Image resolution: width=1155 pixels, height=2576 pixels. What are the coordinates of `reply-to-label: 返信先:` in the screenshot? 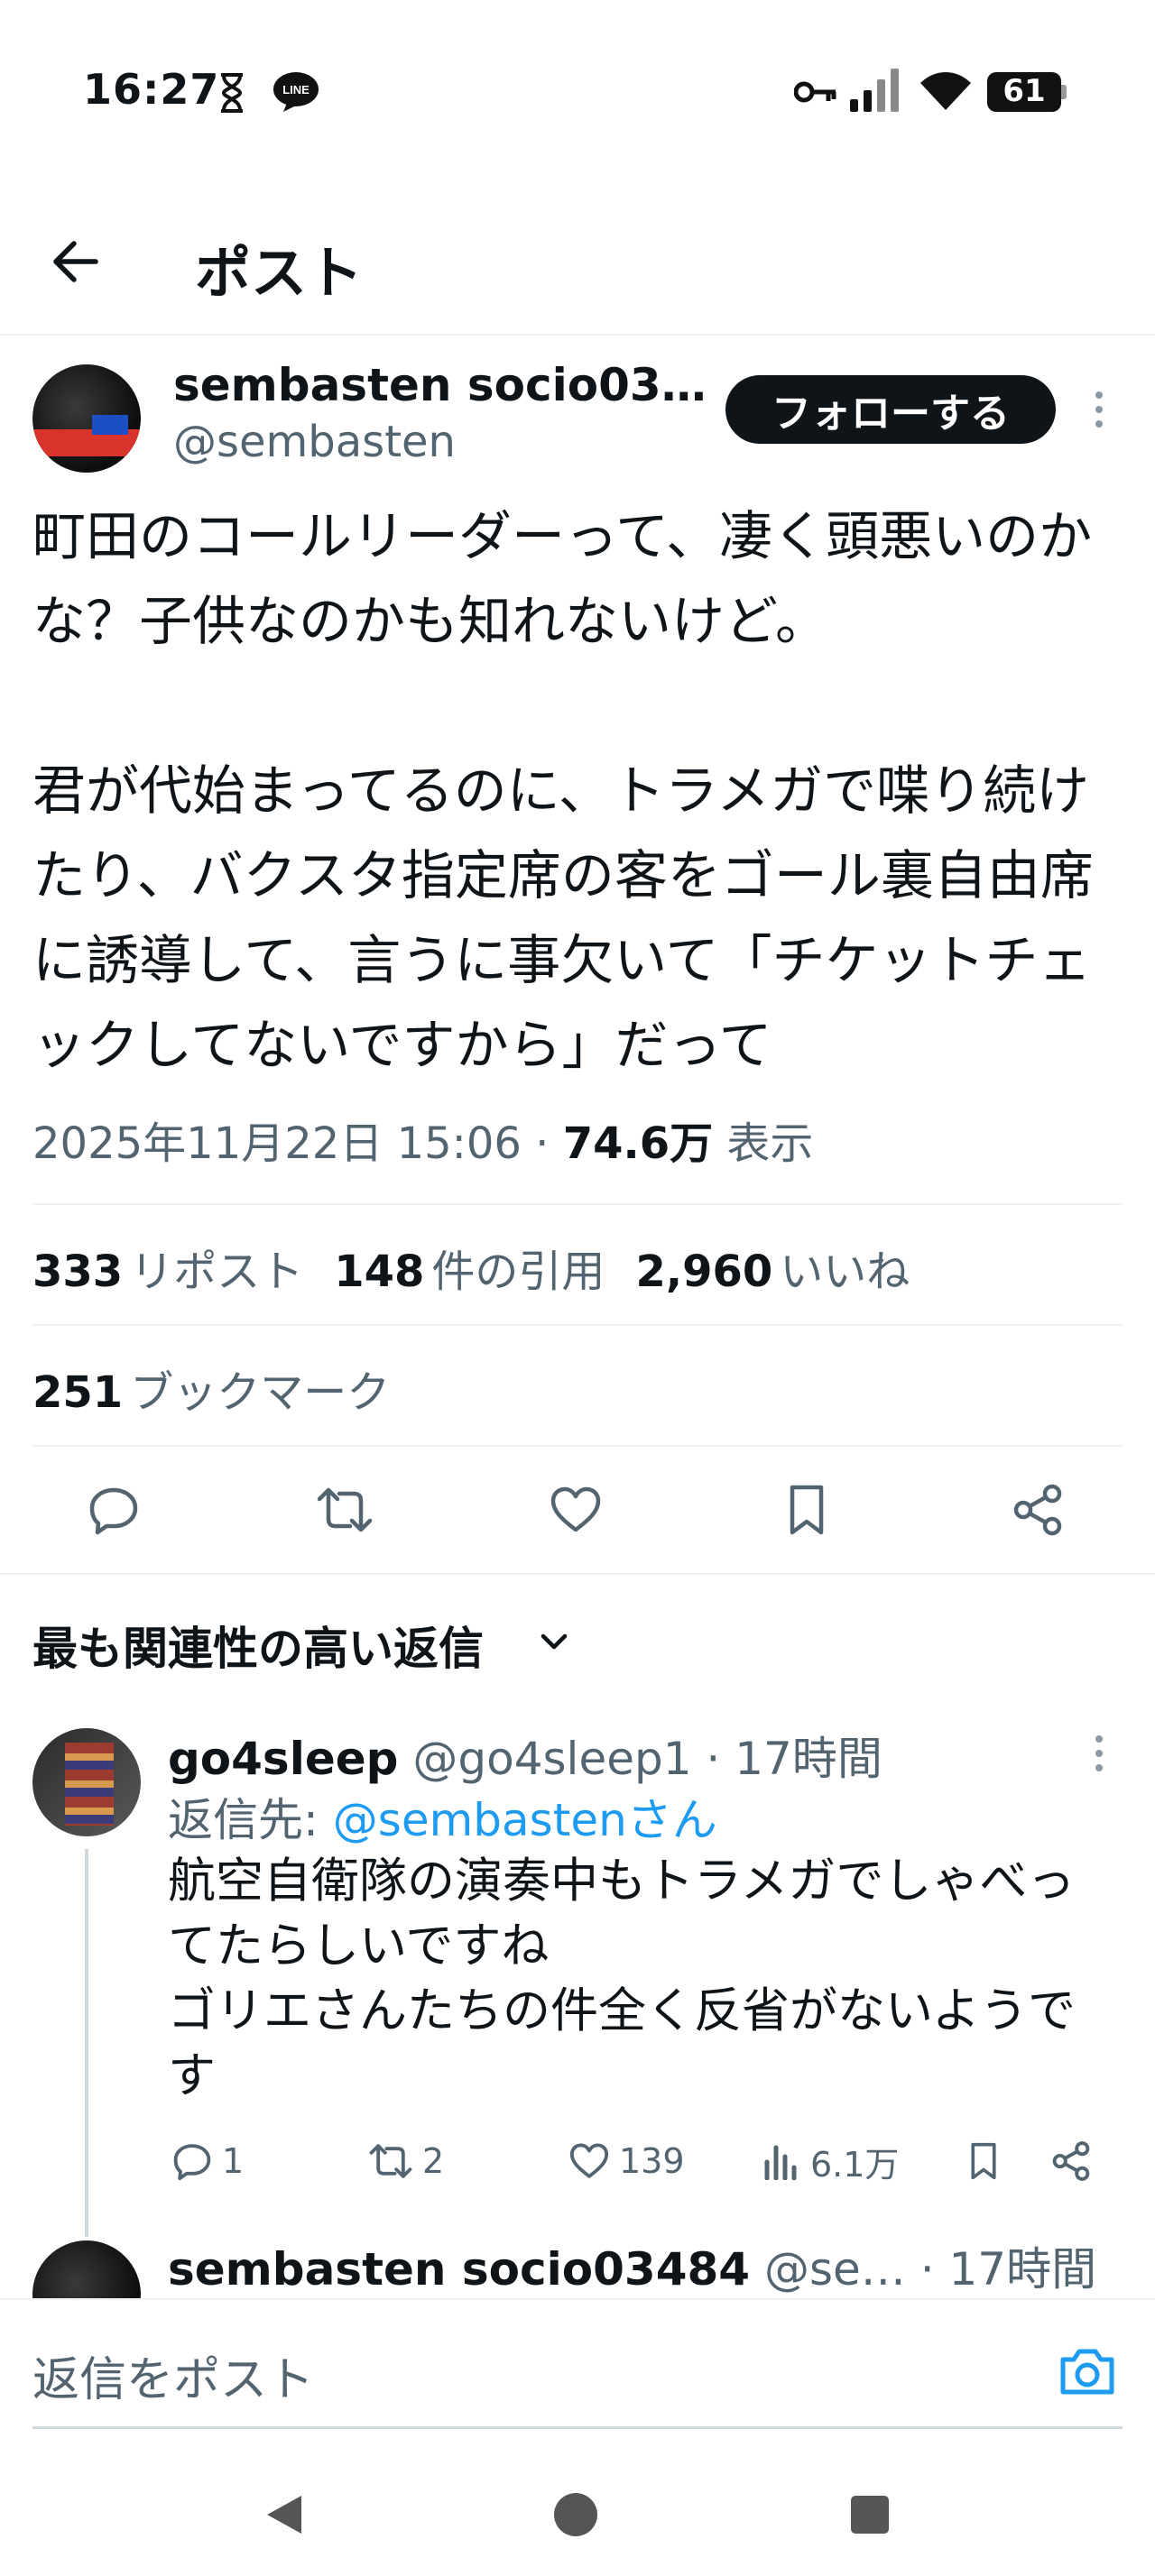 It's located at (243, 1820).